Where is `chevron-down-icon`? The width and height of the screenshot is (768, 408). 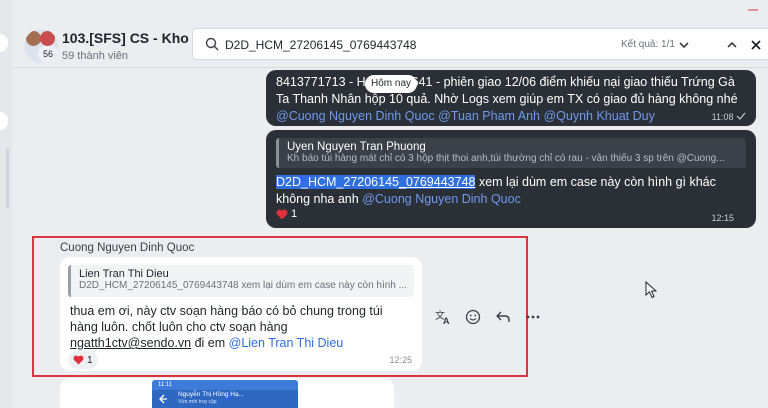 chevron-down-icon is located at coordinates (684, 45).